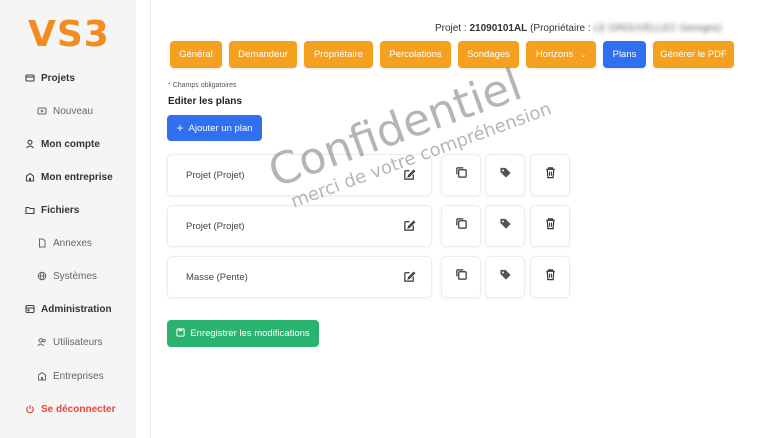 Image resolution: width=768 pixels, height=438 pixels. I want to click on plan-card: Masse (Pente), so click(299, 277).